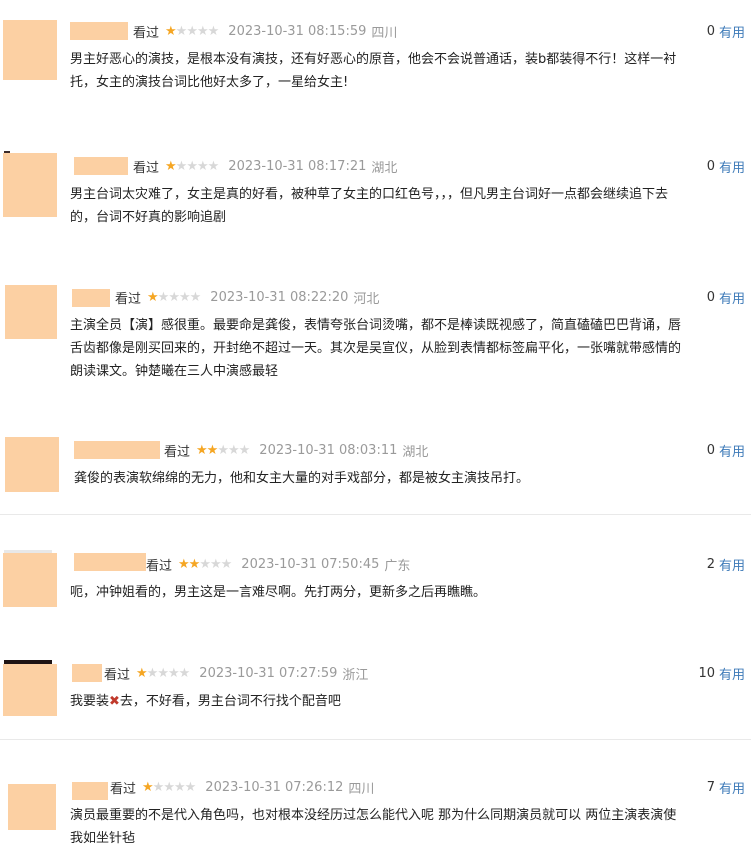 The height and width of the screenshot is (851, 751). I want to click on review-text-line: 呃，冲钟姐看的，男主这是一言难尽啊。先打两分，更新多之后再瞧瞧。, so click(278, 592).